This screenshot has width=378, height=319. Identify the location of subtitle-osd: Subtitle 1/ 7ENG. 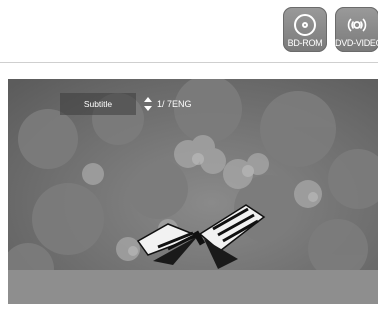
(126, 104).